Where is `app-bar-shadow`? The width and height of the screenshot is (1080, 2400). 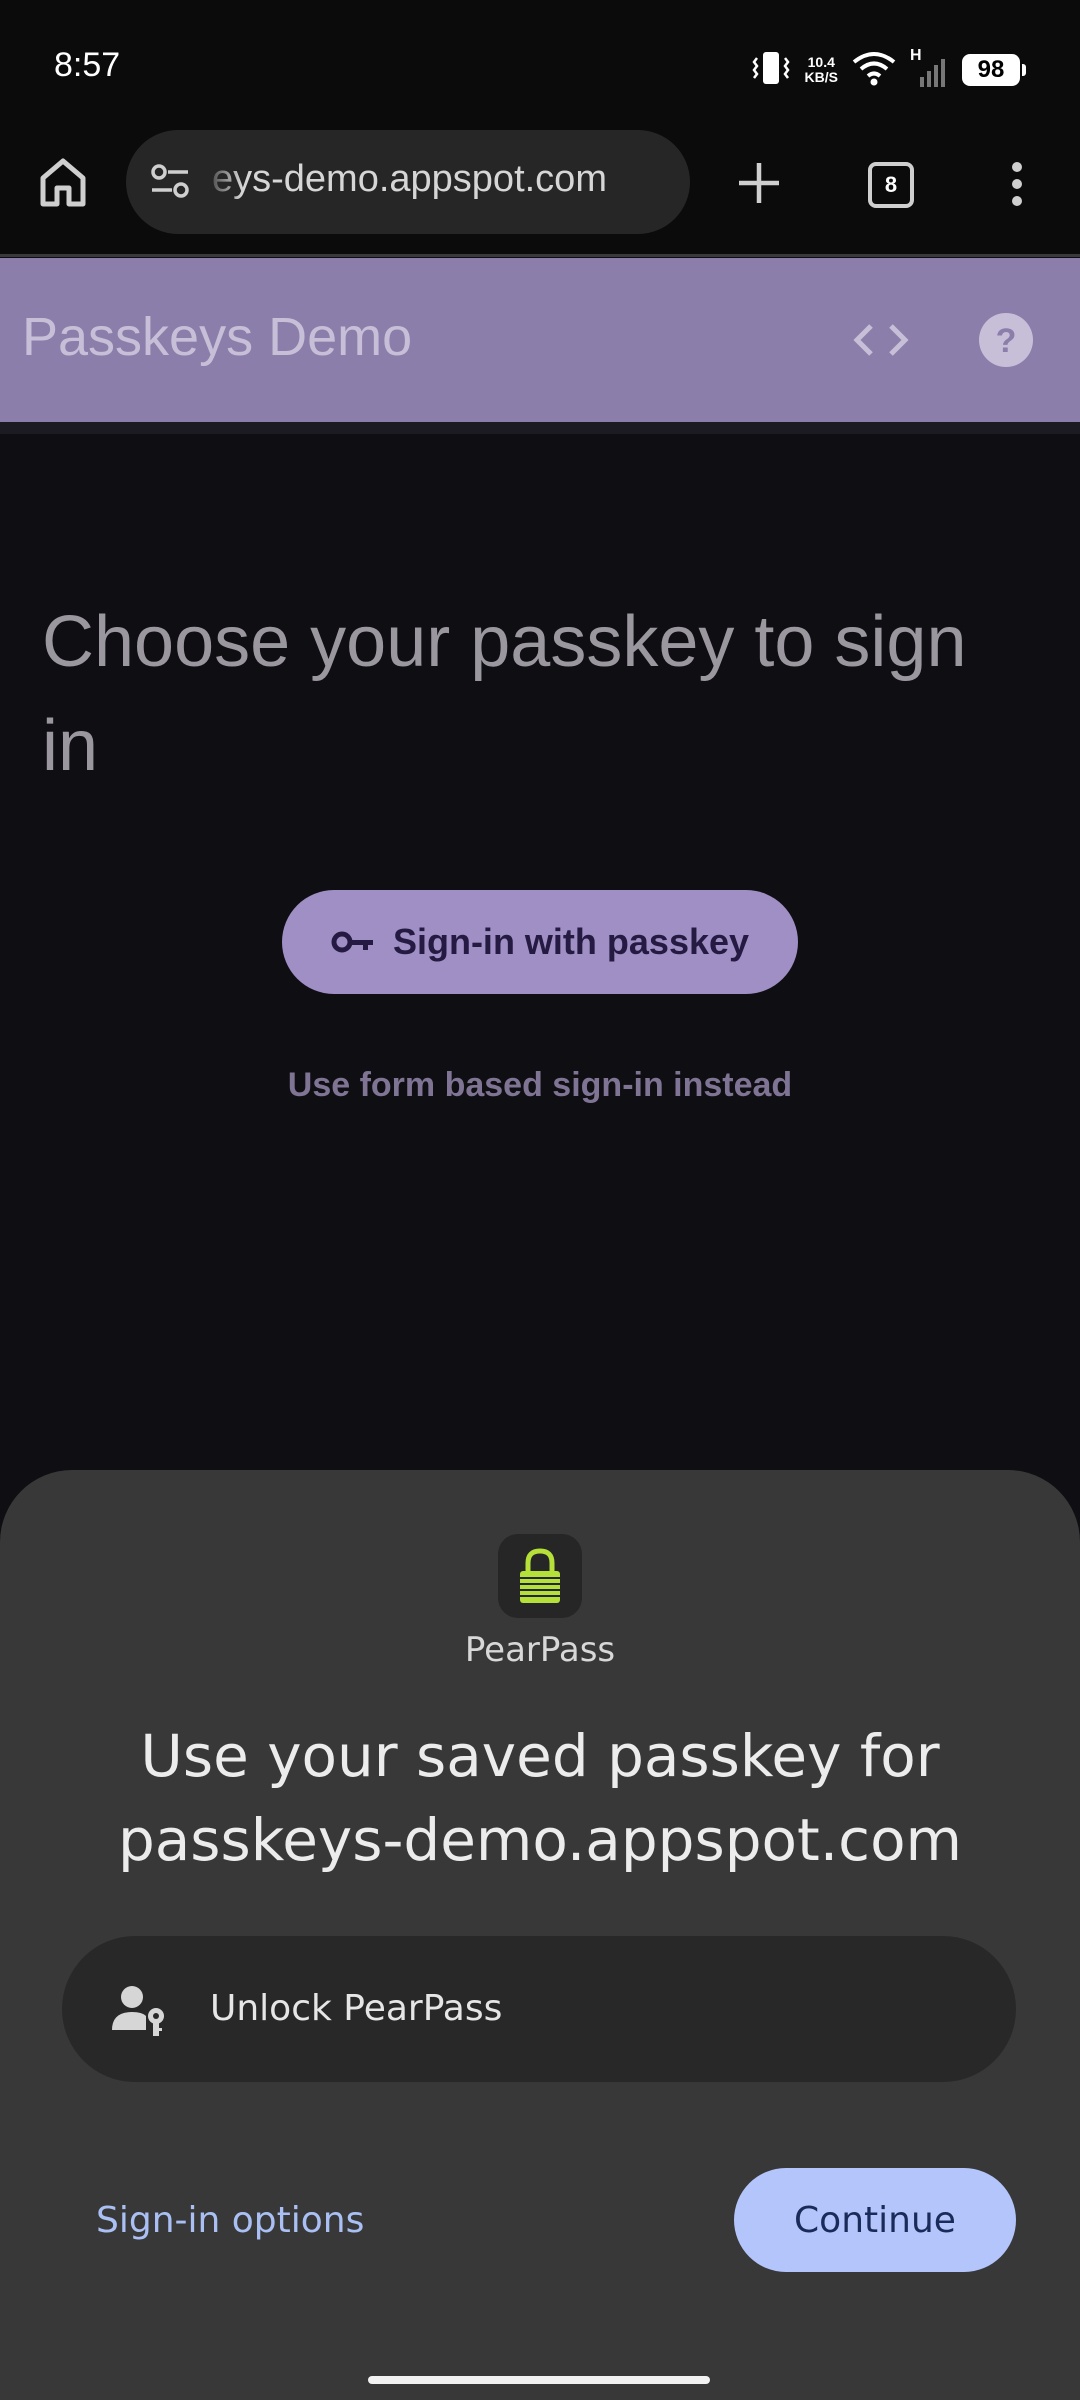
app-bar-shadow is located at coordinates (540, 428).